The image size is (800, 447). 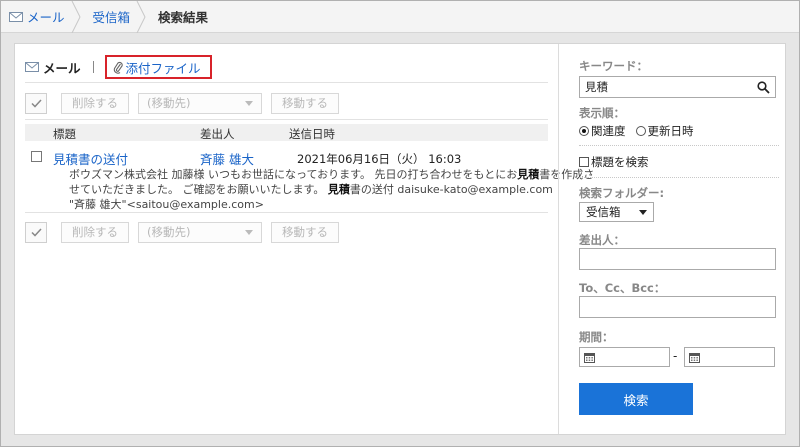 I want to click on tab-attachments-label: 添付ファイル, so click(x=163, y=68).